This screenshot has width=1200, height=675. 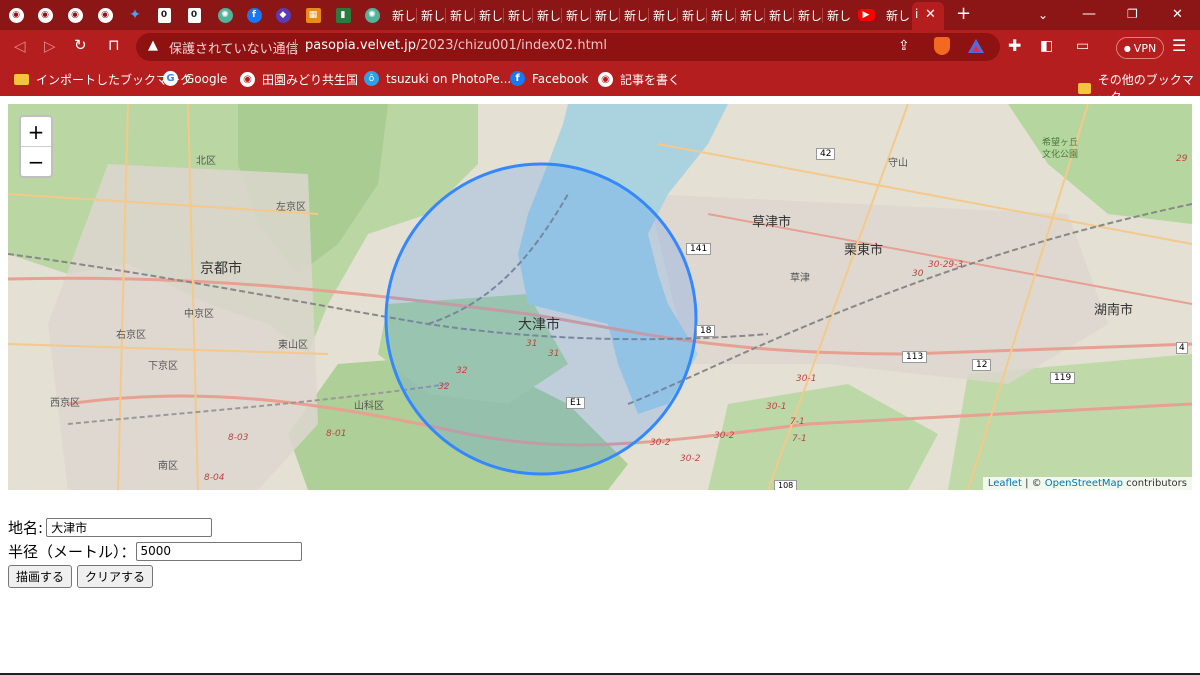 I want to click on zoom-in-button: +, so click(x=36, y=132).